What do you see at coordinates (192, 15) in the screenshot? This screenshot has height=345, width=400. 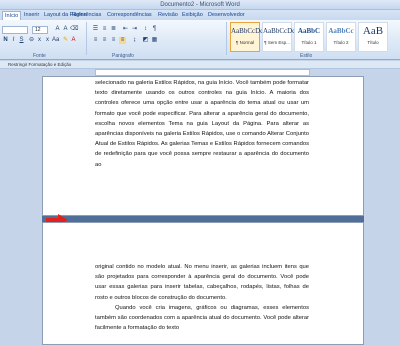 I see `tab-exibicao: Exibição` at bounding box center [192, 15].